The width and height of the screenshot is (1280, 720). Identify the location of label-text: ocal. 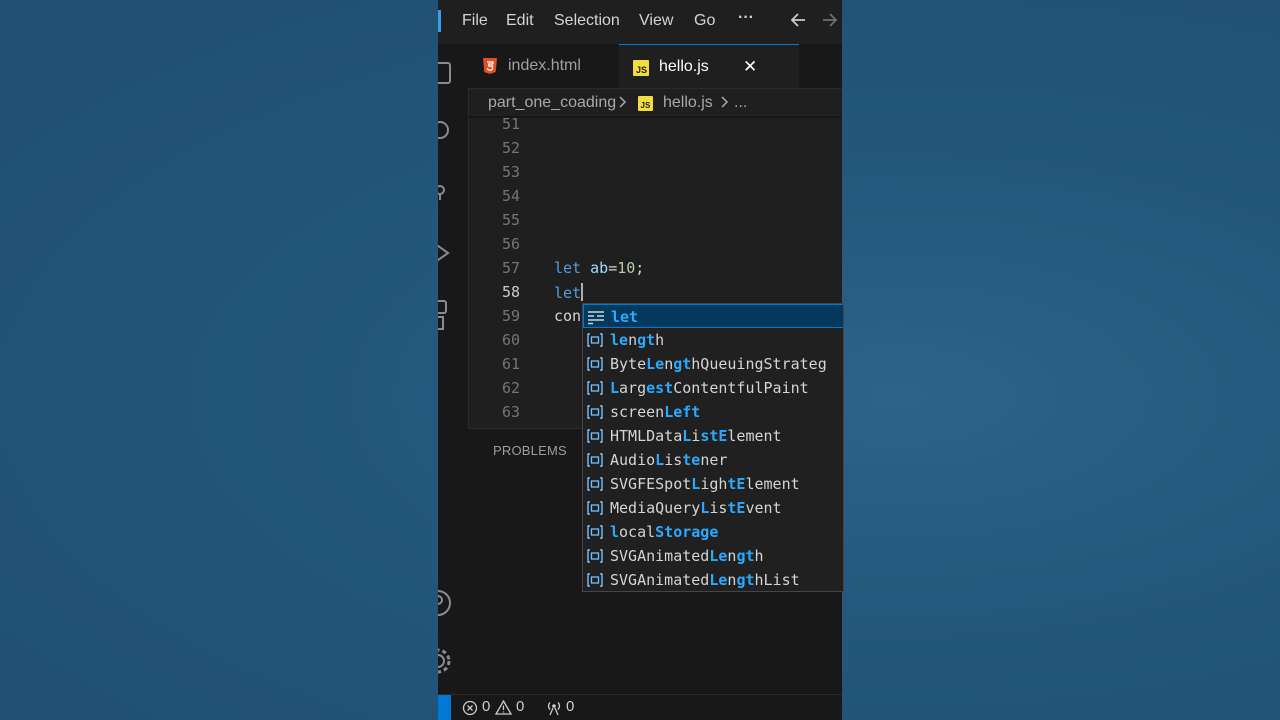
(637, 532).